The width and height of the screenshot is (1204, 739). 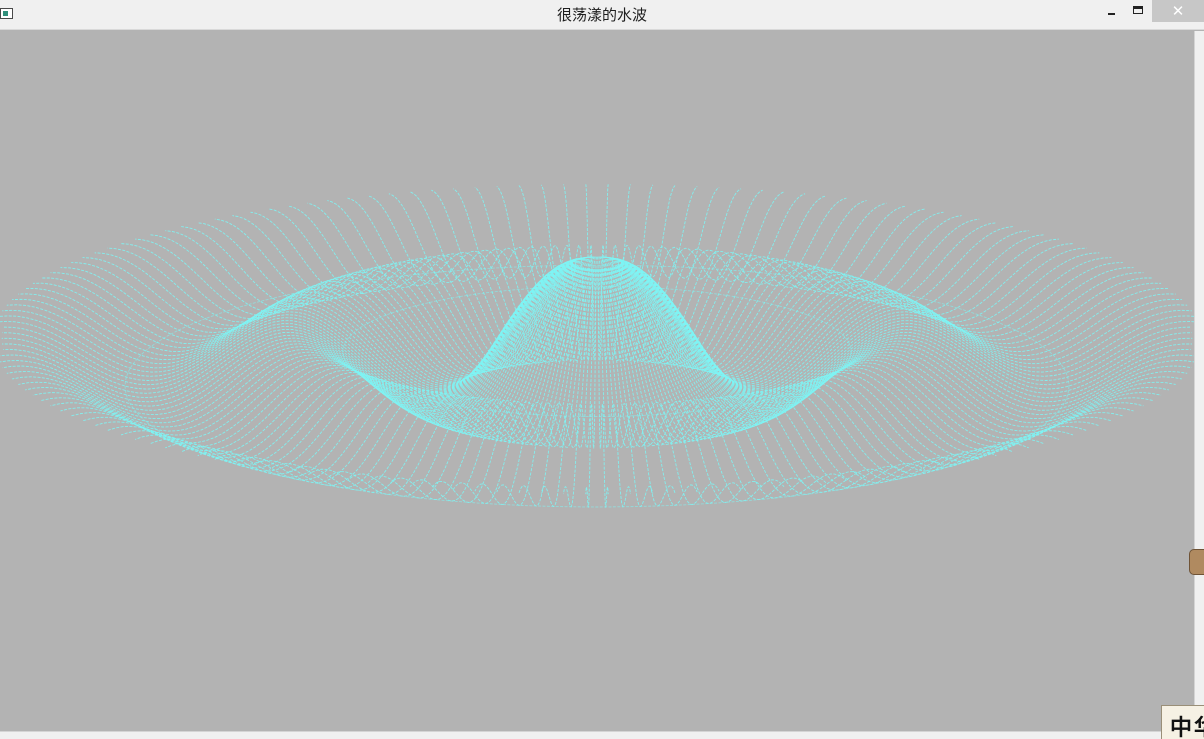 I want to click on corner-logo-text: 中华, so click(x=1187, y=727).